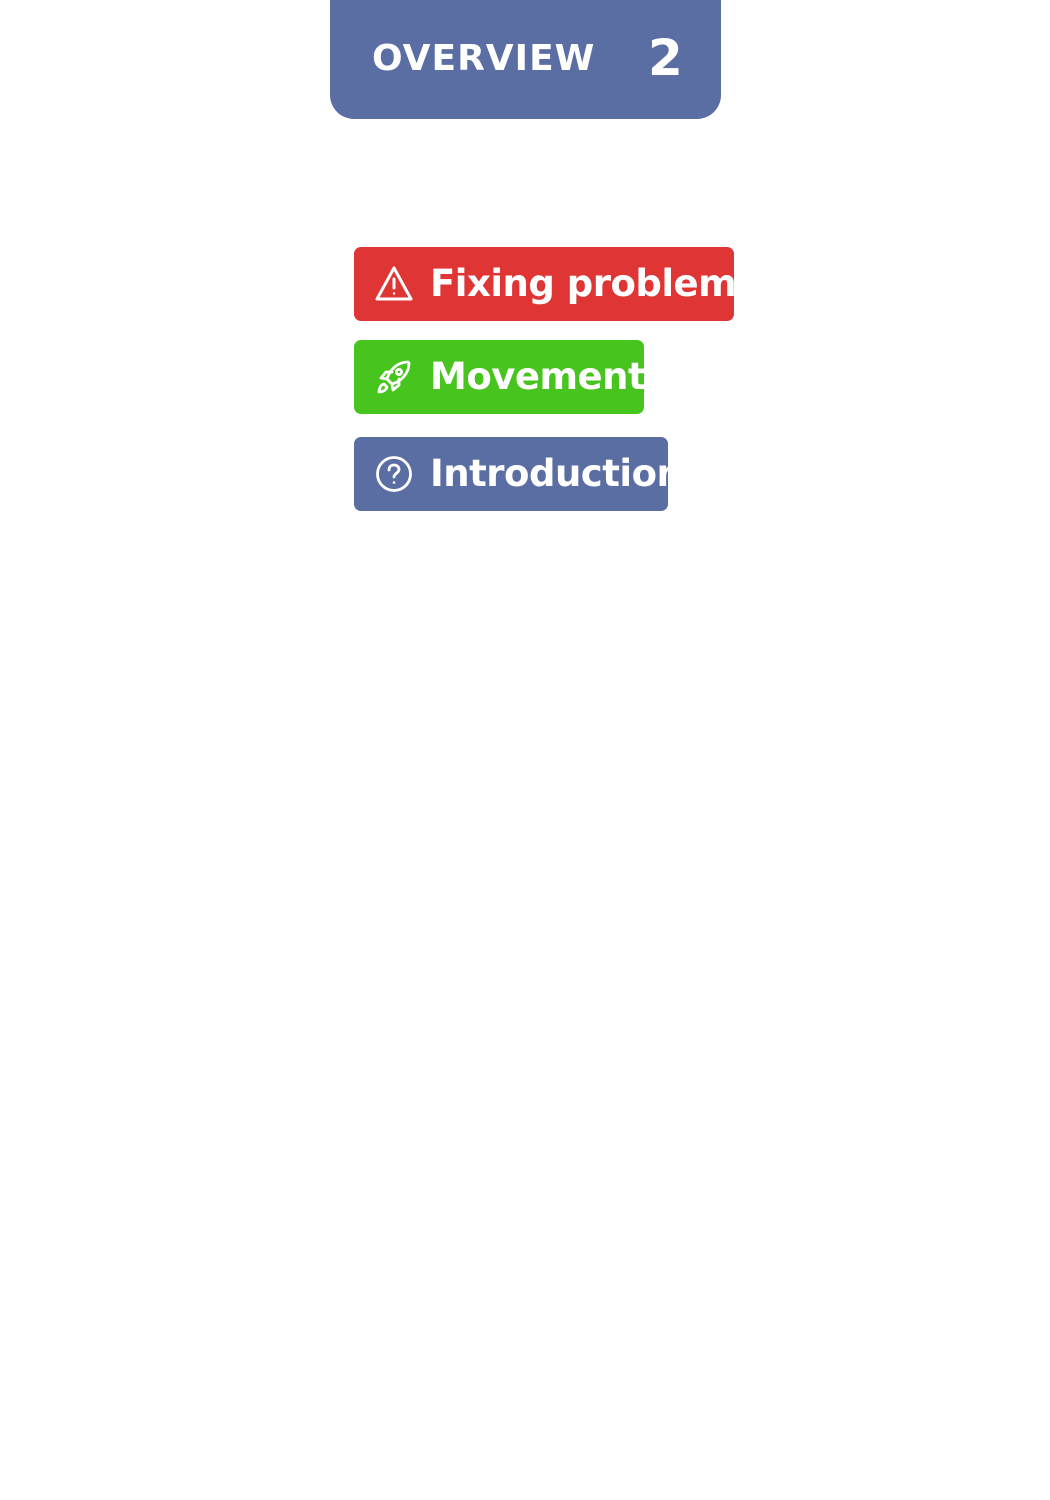 The width and height of the screenshot is (1050, 1500). What do you see at coordinates (484, 58) in the screenshot?
I see `header-title: OVERVIEW` at bounding box center [484, 58].